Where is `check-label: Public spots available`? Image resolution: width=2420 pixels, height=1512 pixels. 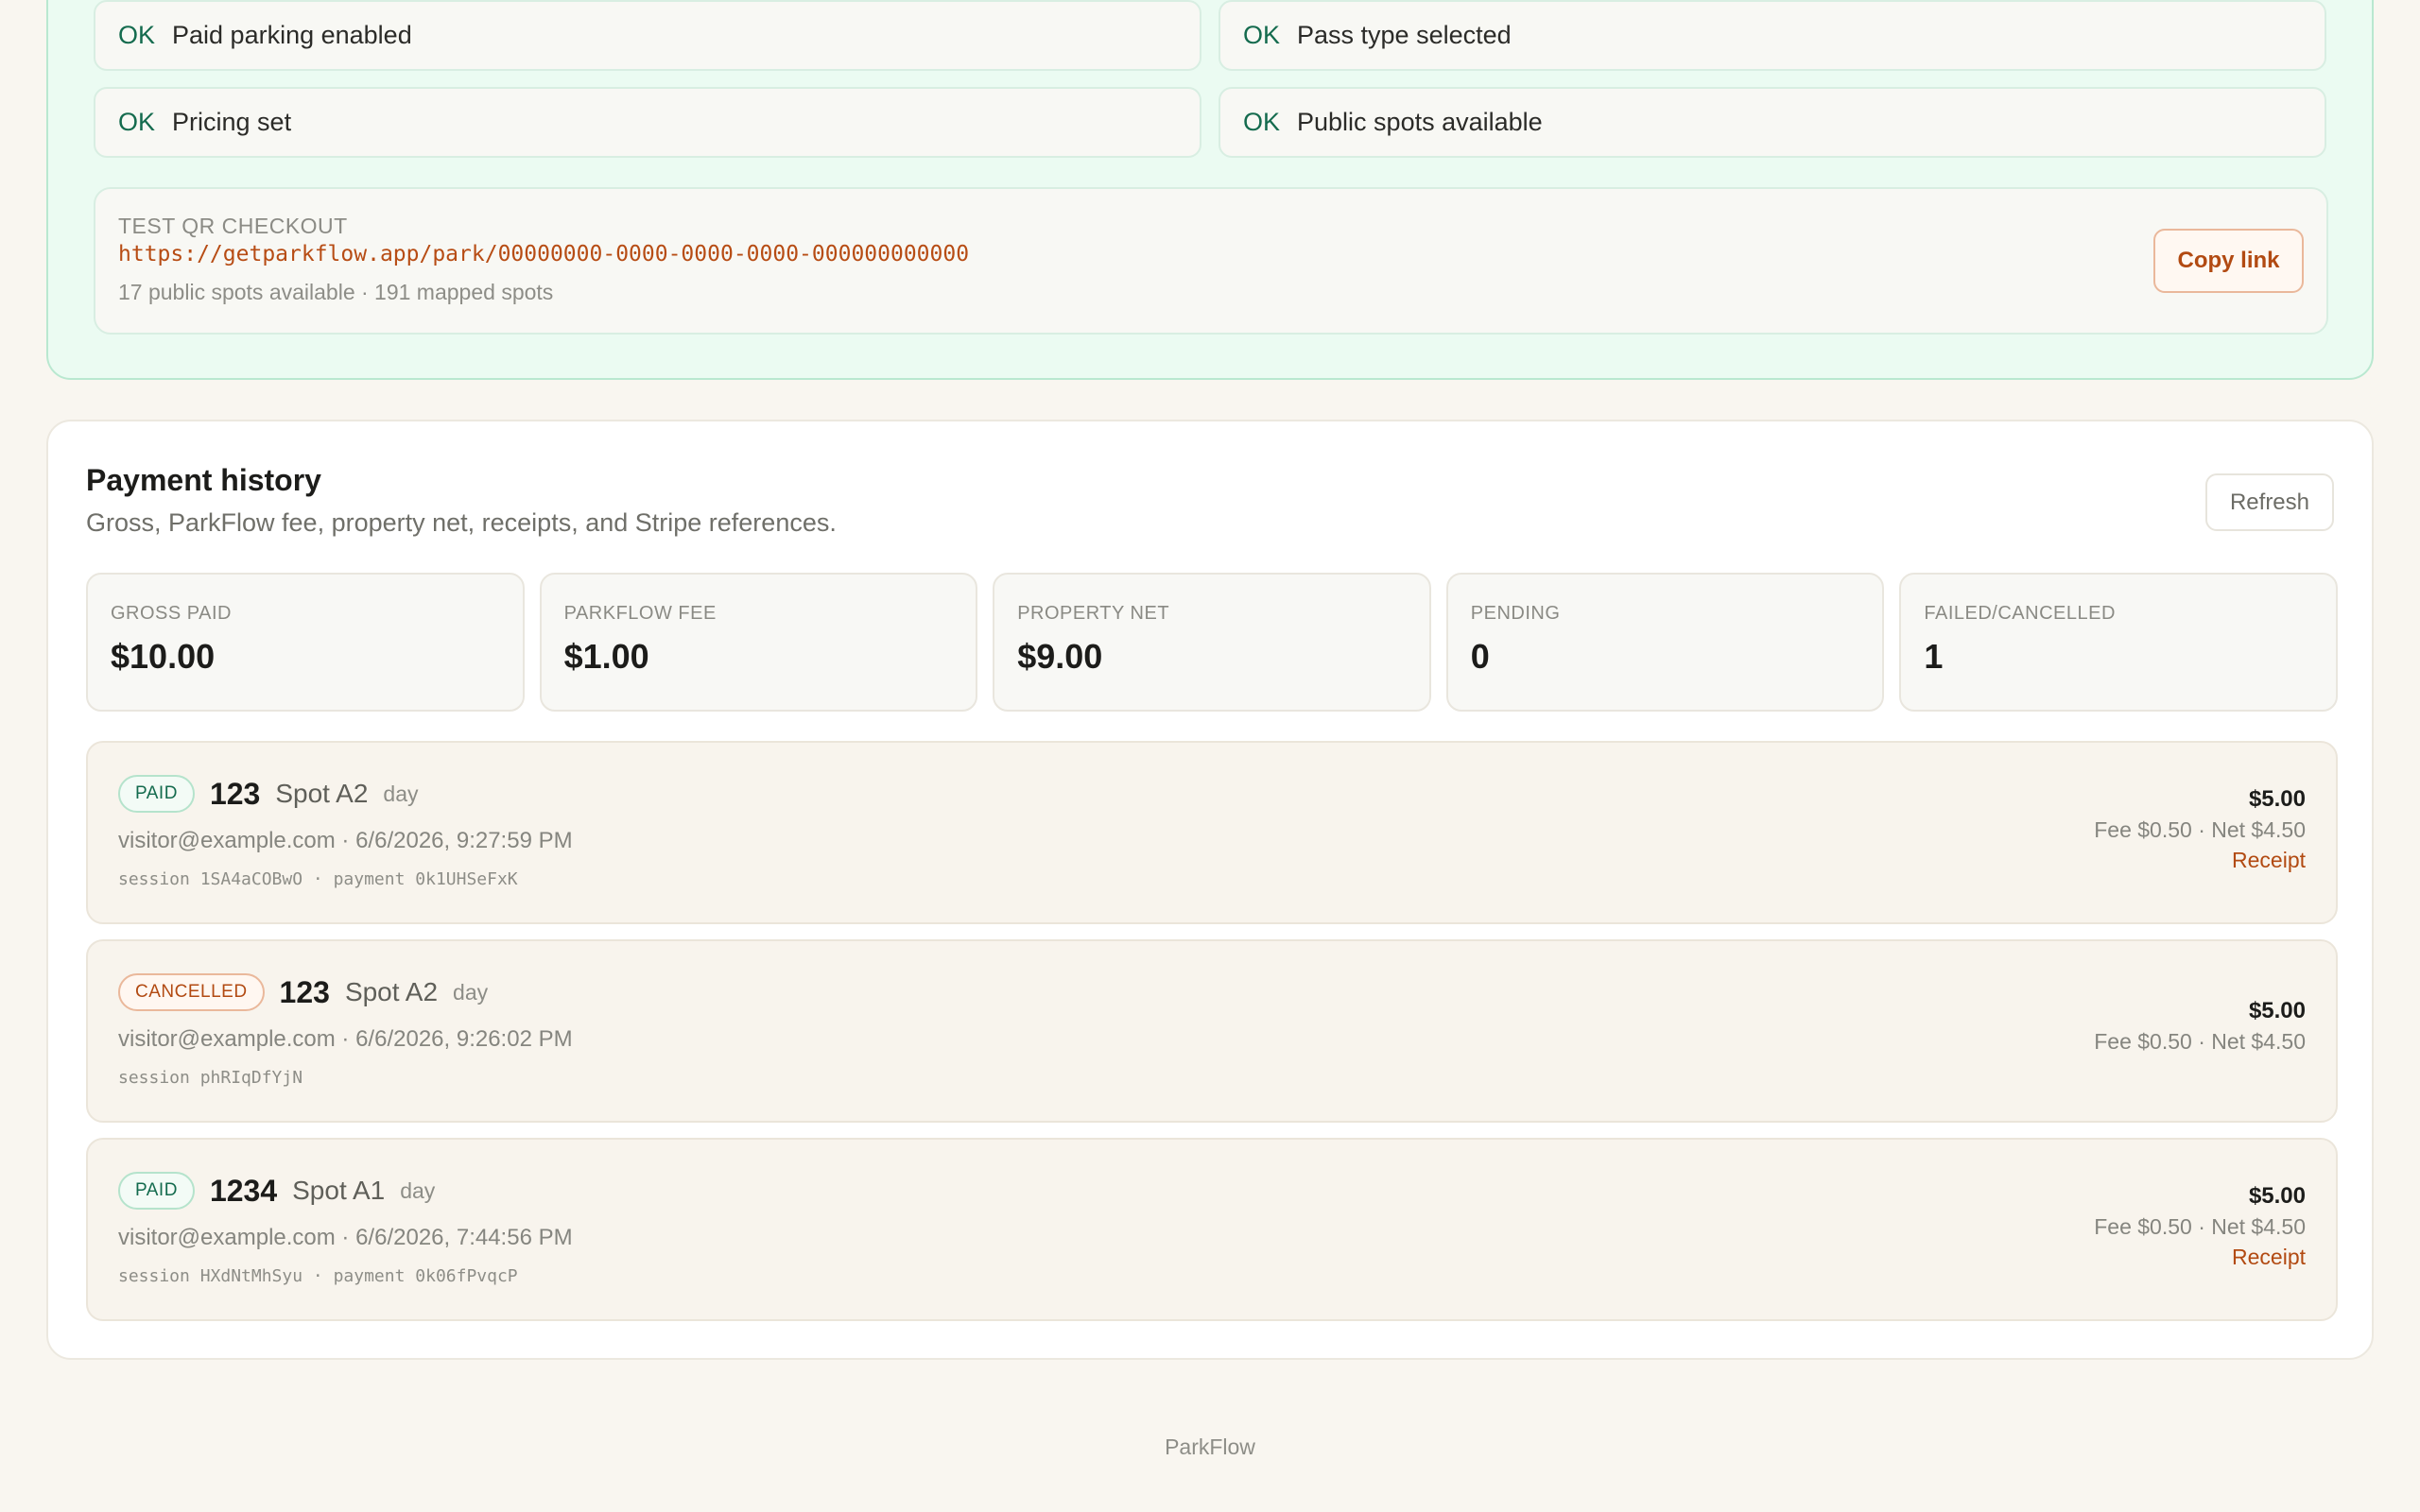 check-label: Public spots available is located at coordinates (1420, 122).